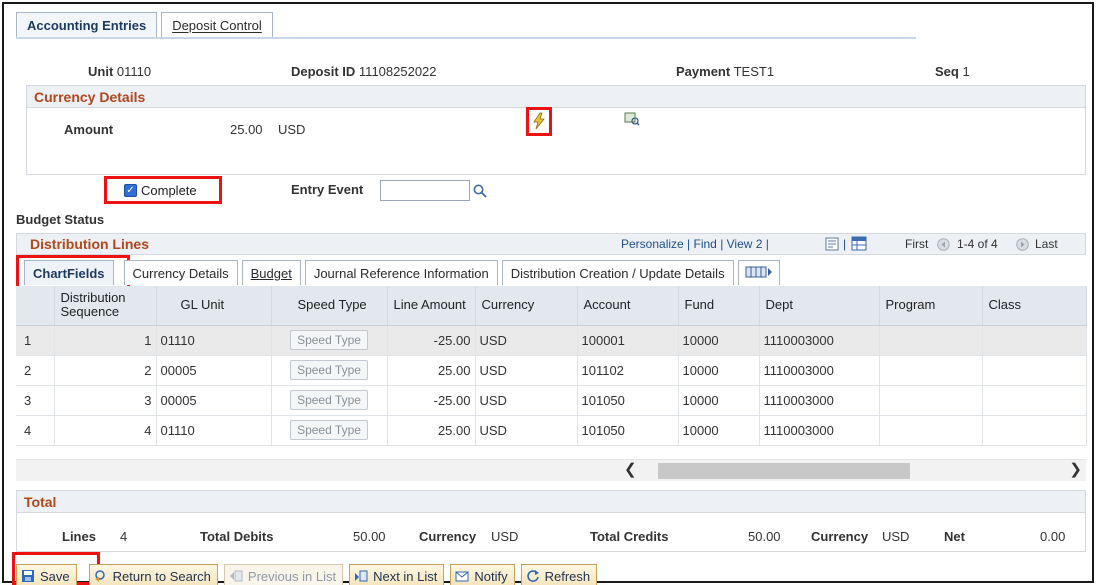  Describe the element at coordinates (361, 576) in the screenshot. I see `next-in-list-icon` at that location.